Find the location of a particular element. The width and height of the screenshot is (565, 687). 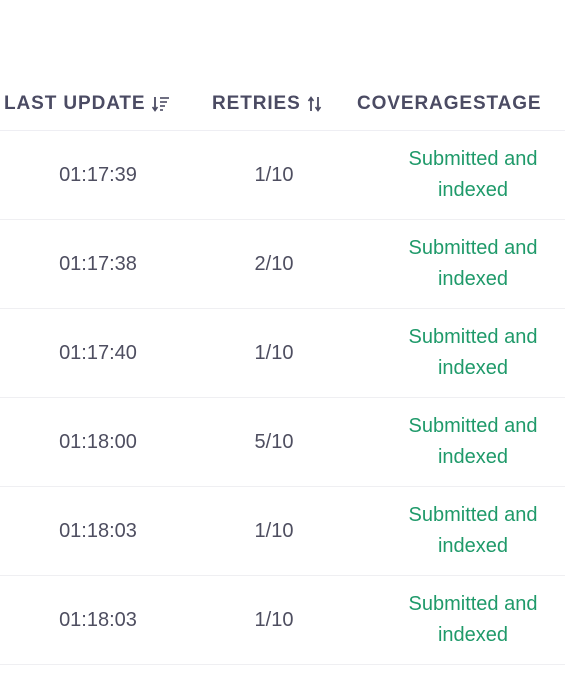

last-update-cell: 01:17:39 is located at coordinates (98, 174).